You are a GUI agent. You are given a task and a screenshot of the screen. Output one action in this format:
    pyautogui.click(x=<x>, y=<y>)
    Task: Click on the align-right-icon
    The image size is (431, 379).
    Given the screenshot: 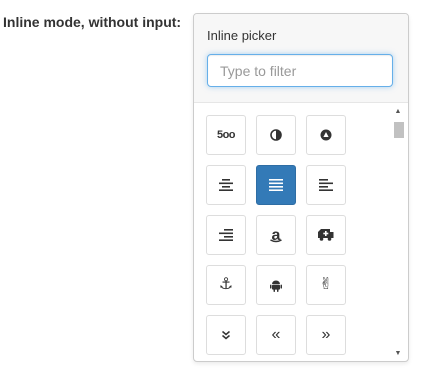 What is the action you would take?
    pyautogui.click(x=226, y=235)
    